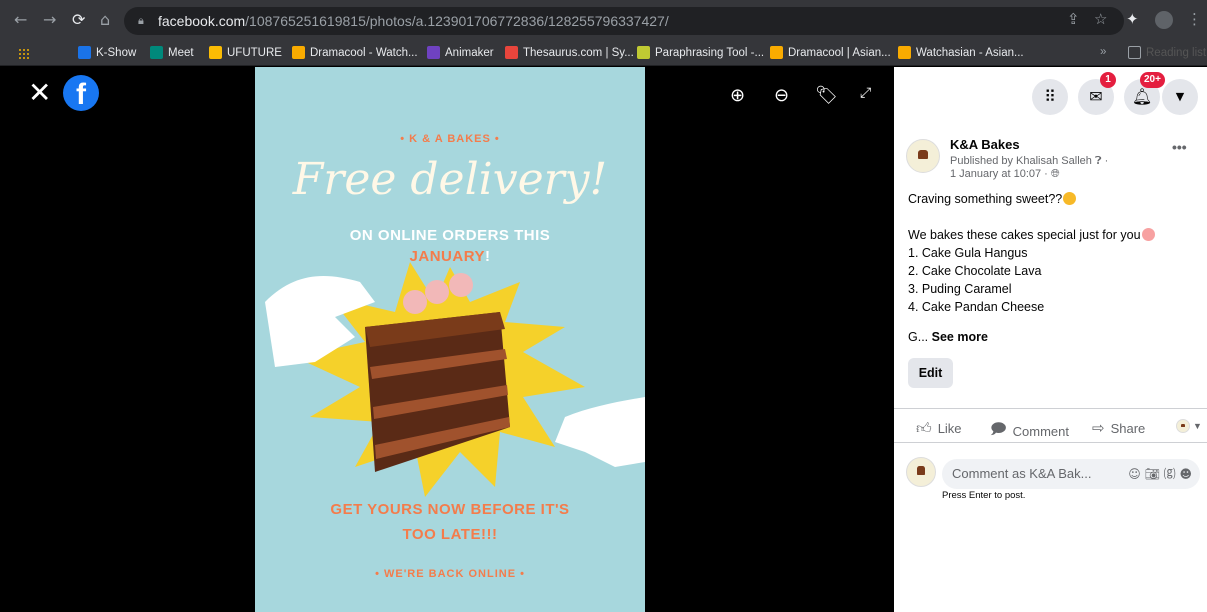  I want to click on see-more-row: G... See more, so click(948, 337).